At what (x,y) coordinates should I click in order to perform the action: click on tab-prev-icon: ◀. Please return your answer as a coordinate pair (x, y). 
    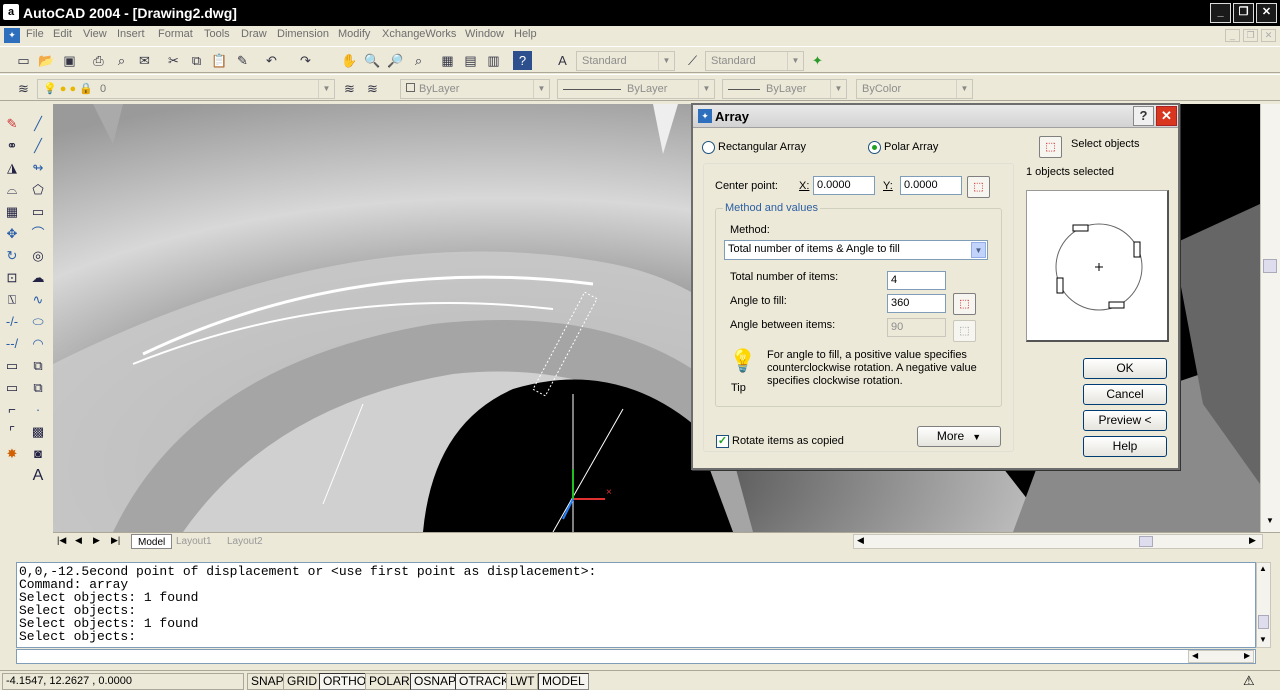
    Looking at the image, I should click on (78, 540).